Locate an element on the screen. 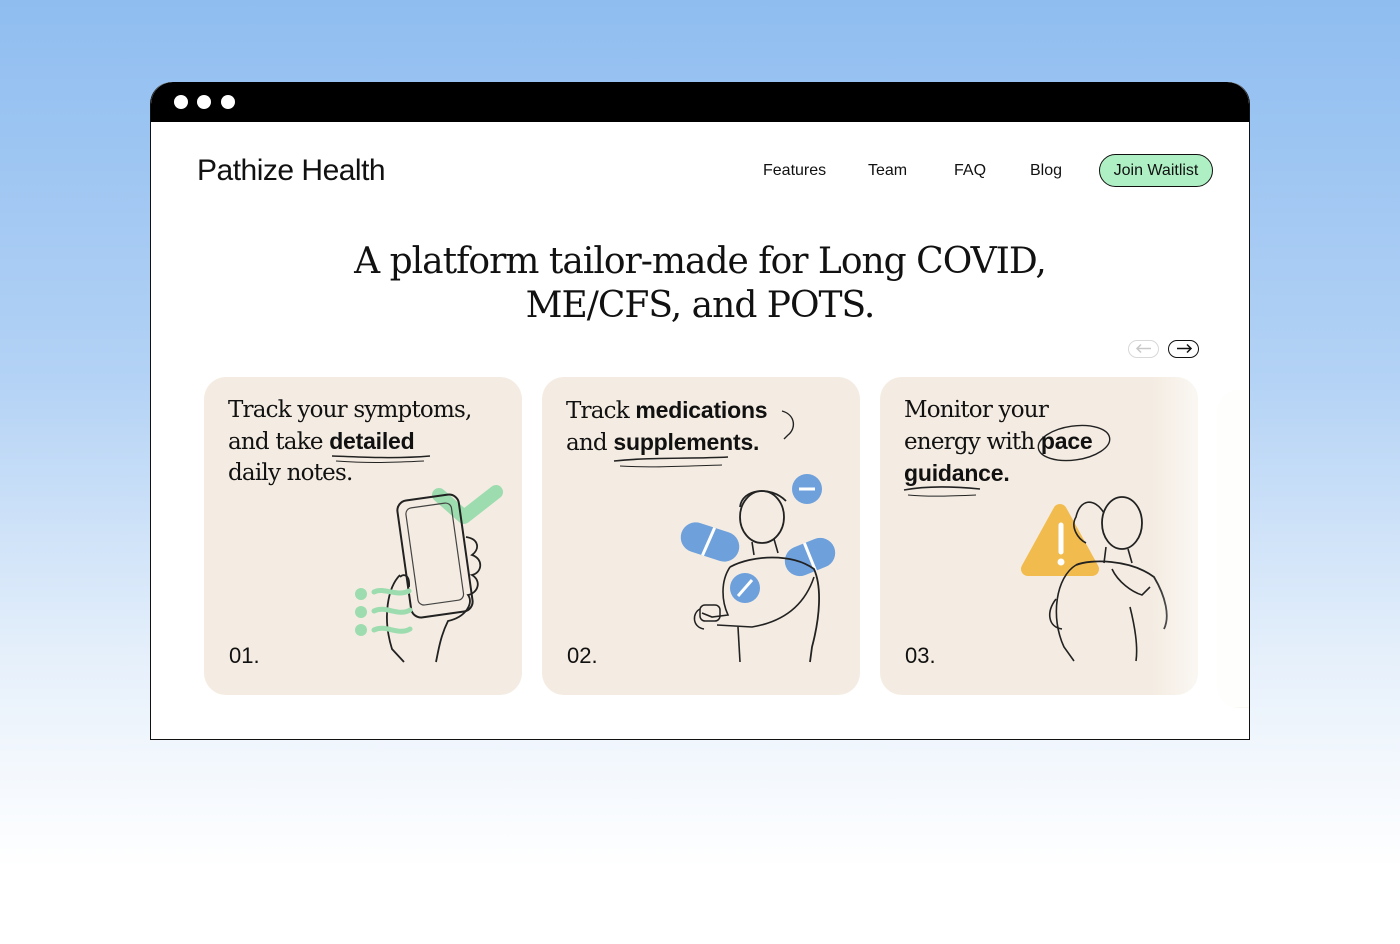 The width and height of the screenshot is (1400, 944). card-2-bold-1: medications is located at coordinates (701, 410).